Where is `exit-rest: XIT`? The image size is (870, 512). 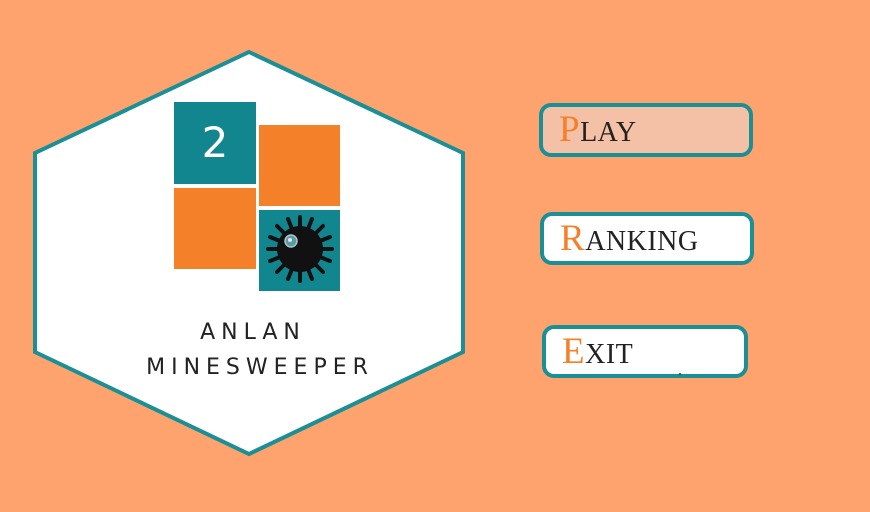
exit-rest: XIT is located at coordinates (609, 354).